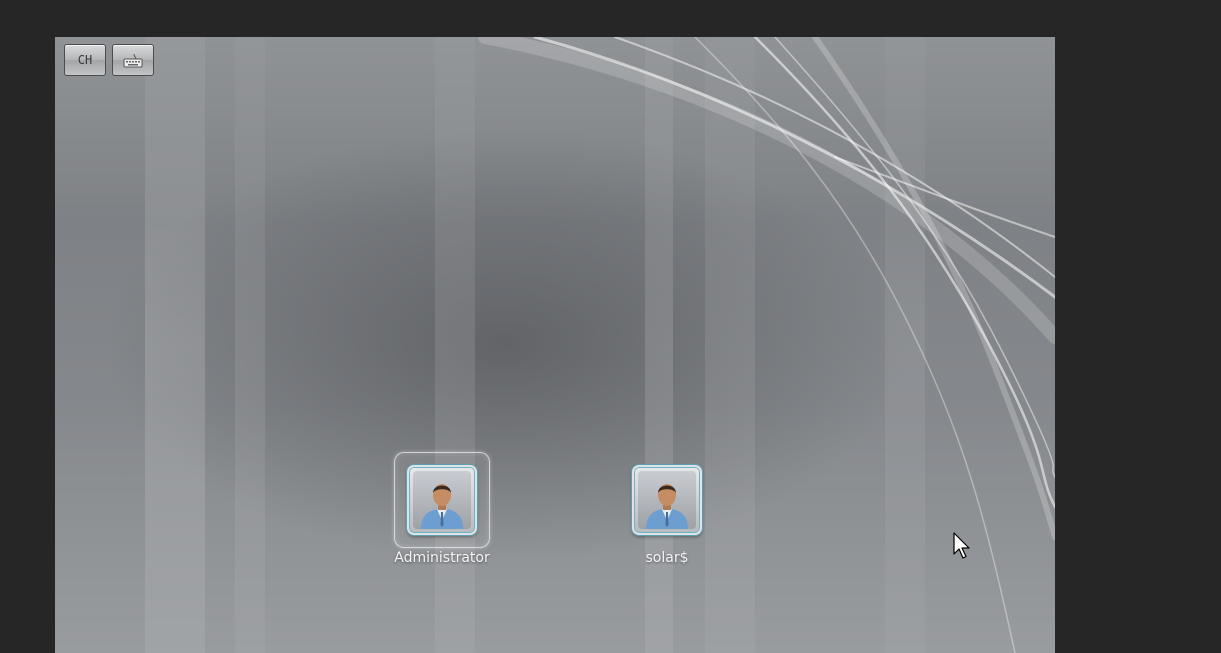  Describe the element at coordinates (109, 60) in the screenshot. I see `top-toolbar: CH` at that location.